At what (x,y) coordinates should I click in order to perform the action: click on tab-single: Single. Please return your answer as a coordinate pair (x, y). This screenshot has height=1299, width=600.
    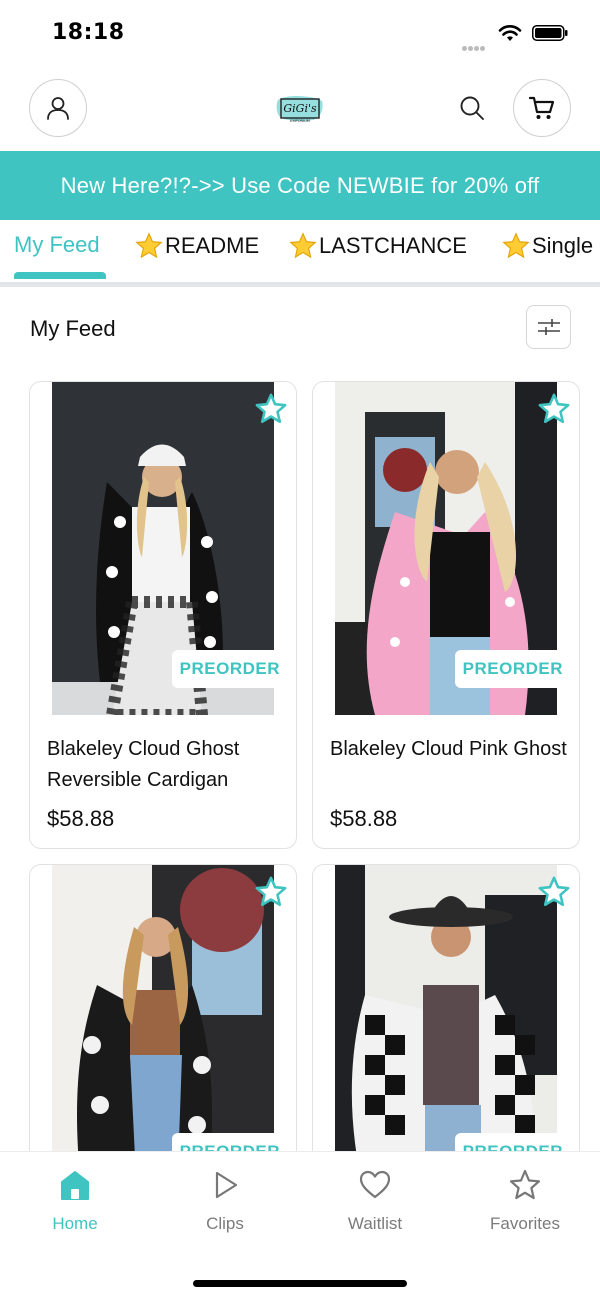
    Looking at the image, I should click on (547, 246).